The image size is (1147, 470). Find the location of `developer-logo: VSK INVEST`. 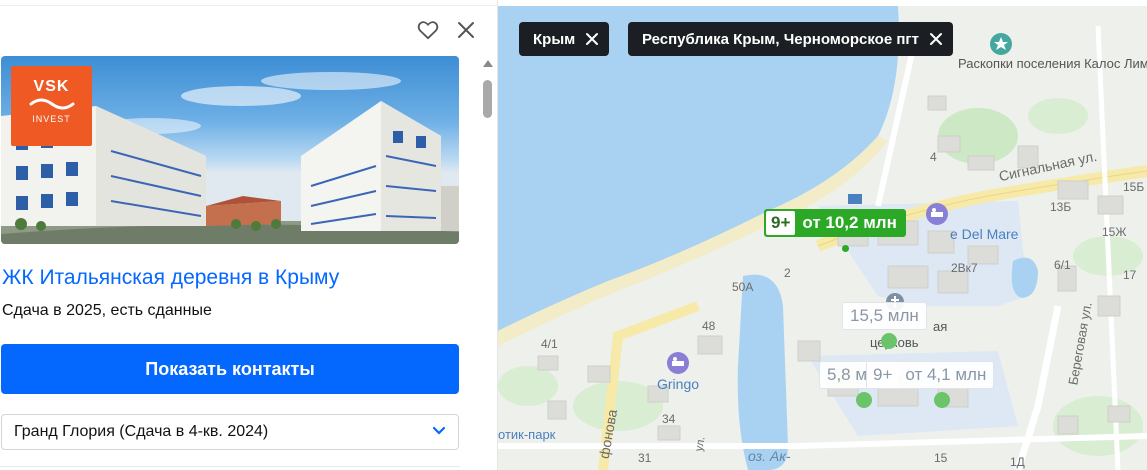

developer-logo: VSK INVEST is located at coordinates (51, 106).